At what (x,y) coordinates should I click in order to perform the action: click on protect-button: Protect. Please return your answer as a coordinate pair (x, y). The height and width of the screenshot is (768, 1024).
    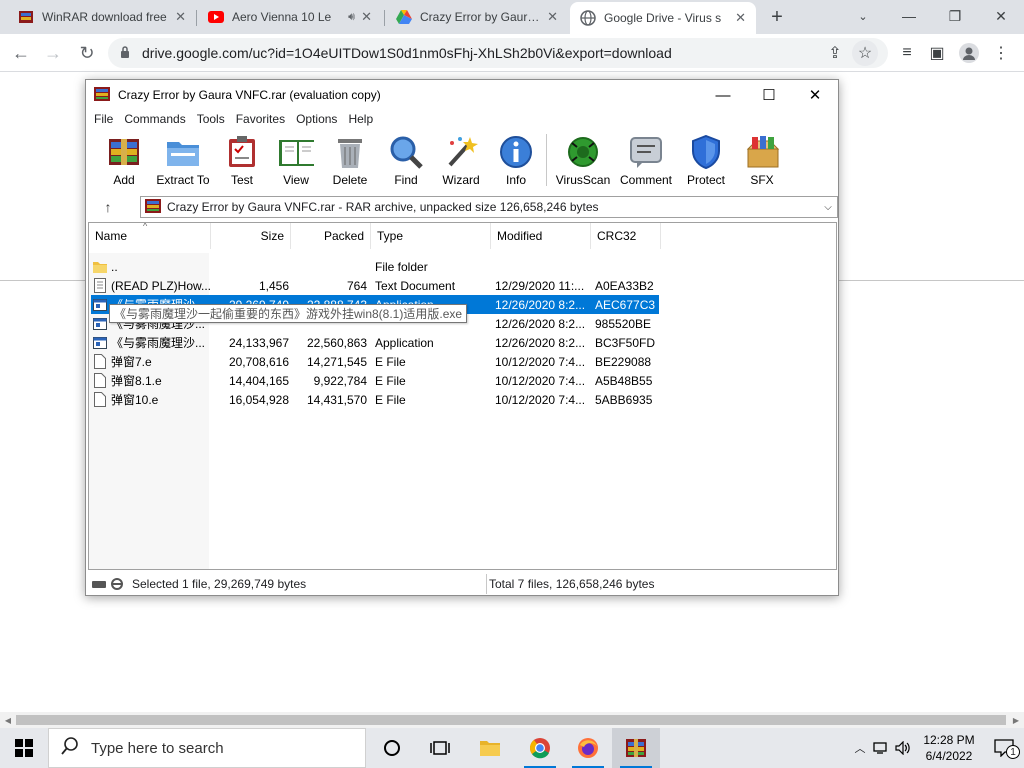
    Looking at the image, I should click on (706, 162).